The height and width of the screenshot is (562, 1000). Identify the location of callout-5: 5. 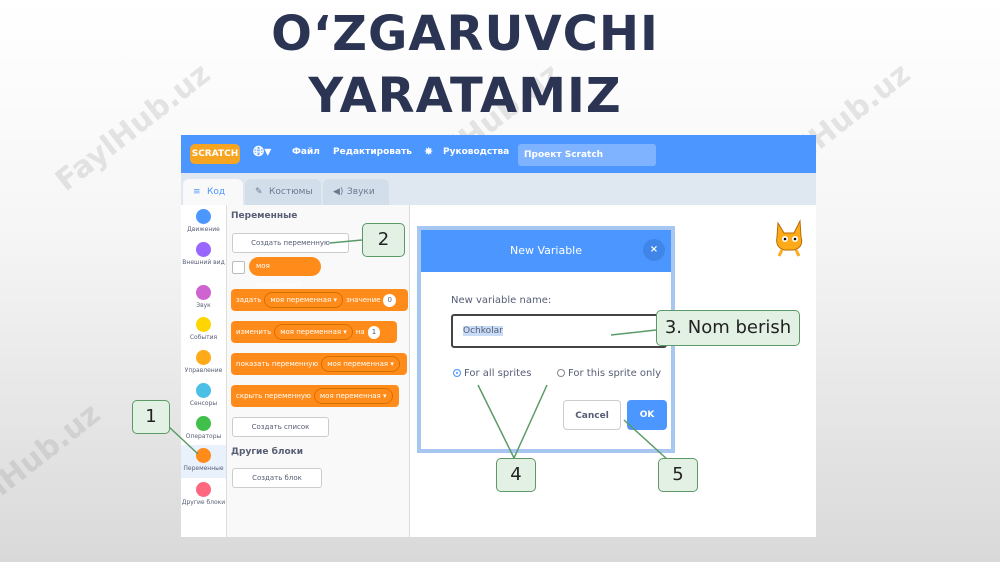
(678, 475).